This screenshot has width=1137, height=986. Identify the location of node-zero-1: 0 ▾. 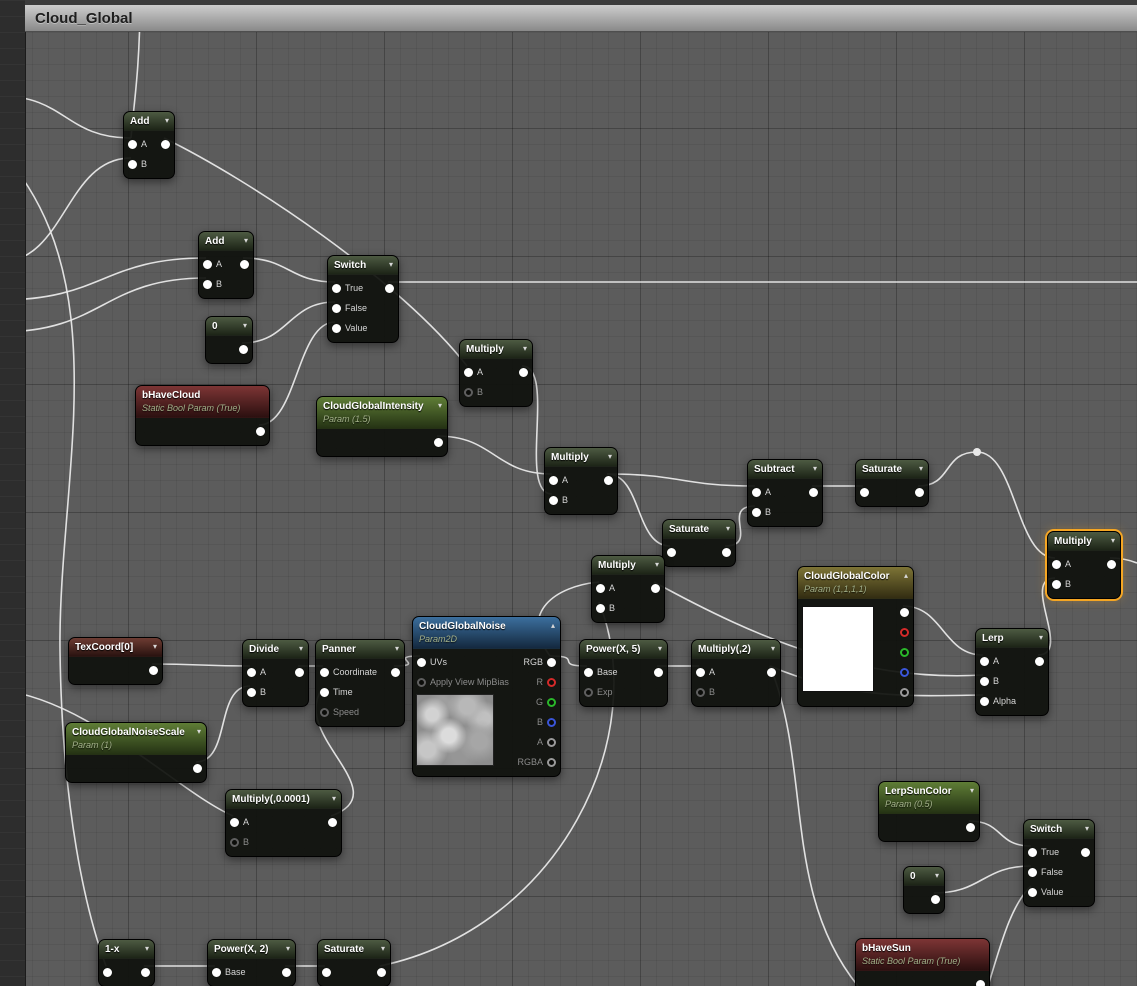
(229, 340).